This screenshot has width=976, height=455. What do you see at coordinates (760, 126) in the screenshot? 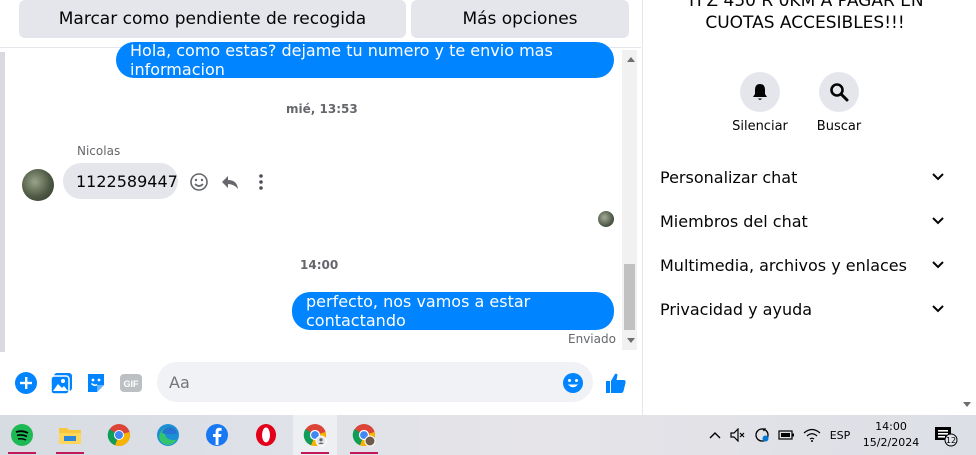
I see `mute-label: Silenciar` at bounding box center [760, 126].